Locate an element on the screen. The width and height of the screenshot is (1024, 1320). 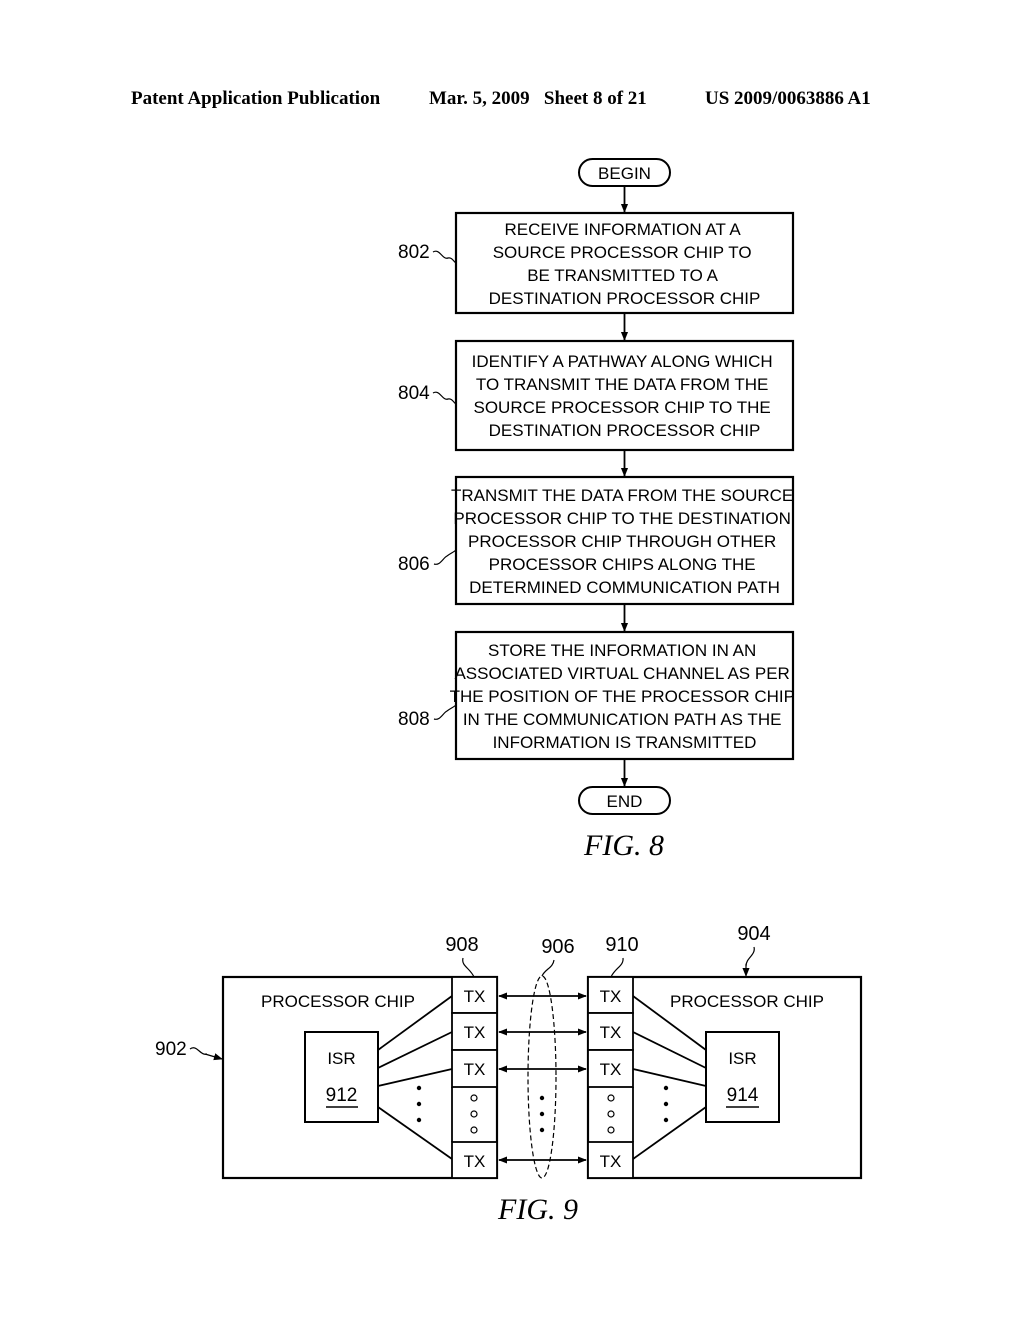
step-text-line: BE TRANSMITTED TO A is located at coordinates (622, 275).